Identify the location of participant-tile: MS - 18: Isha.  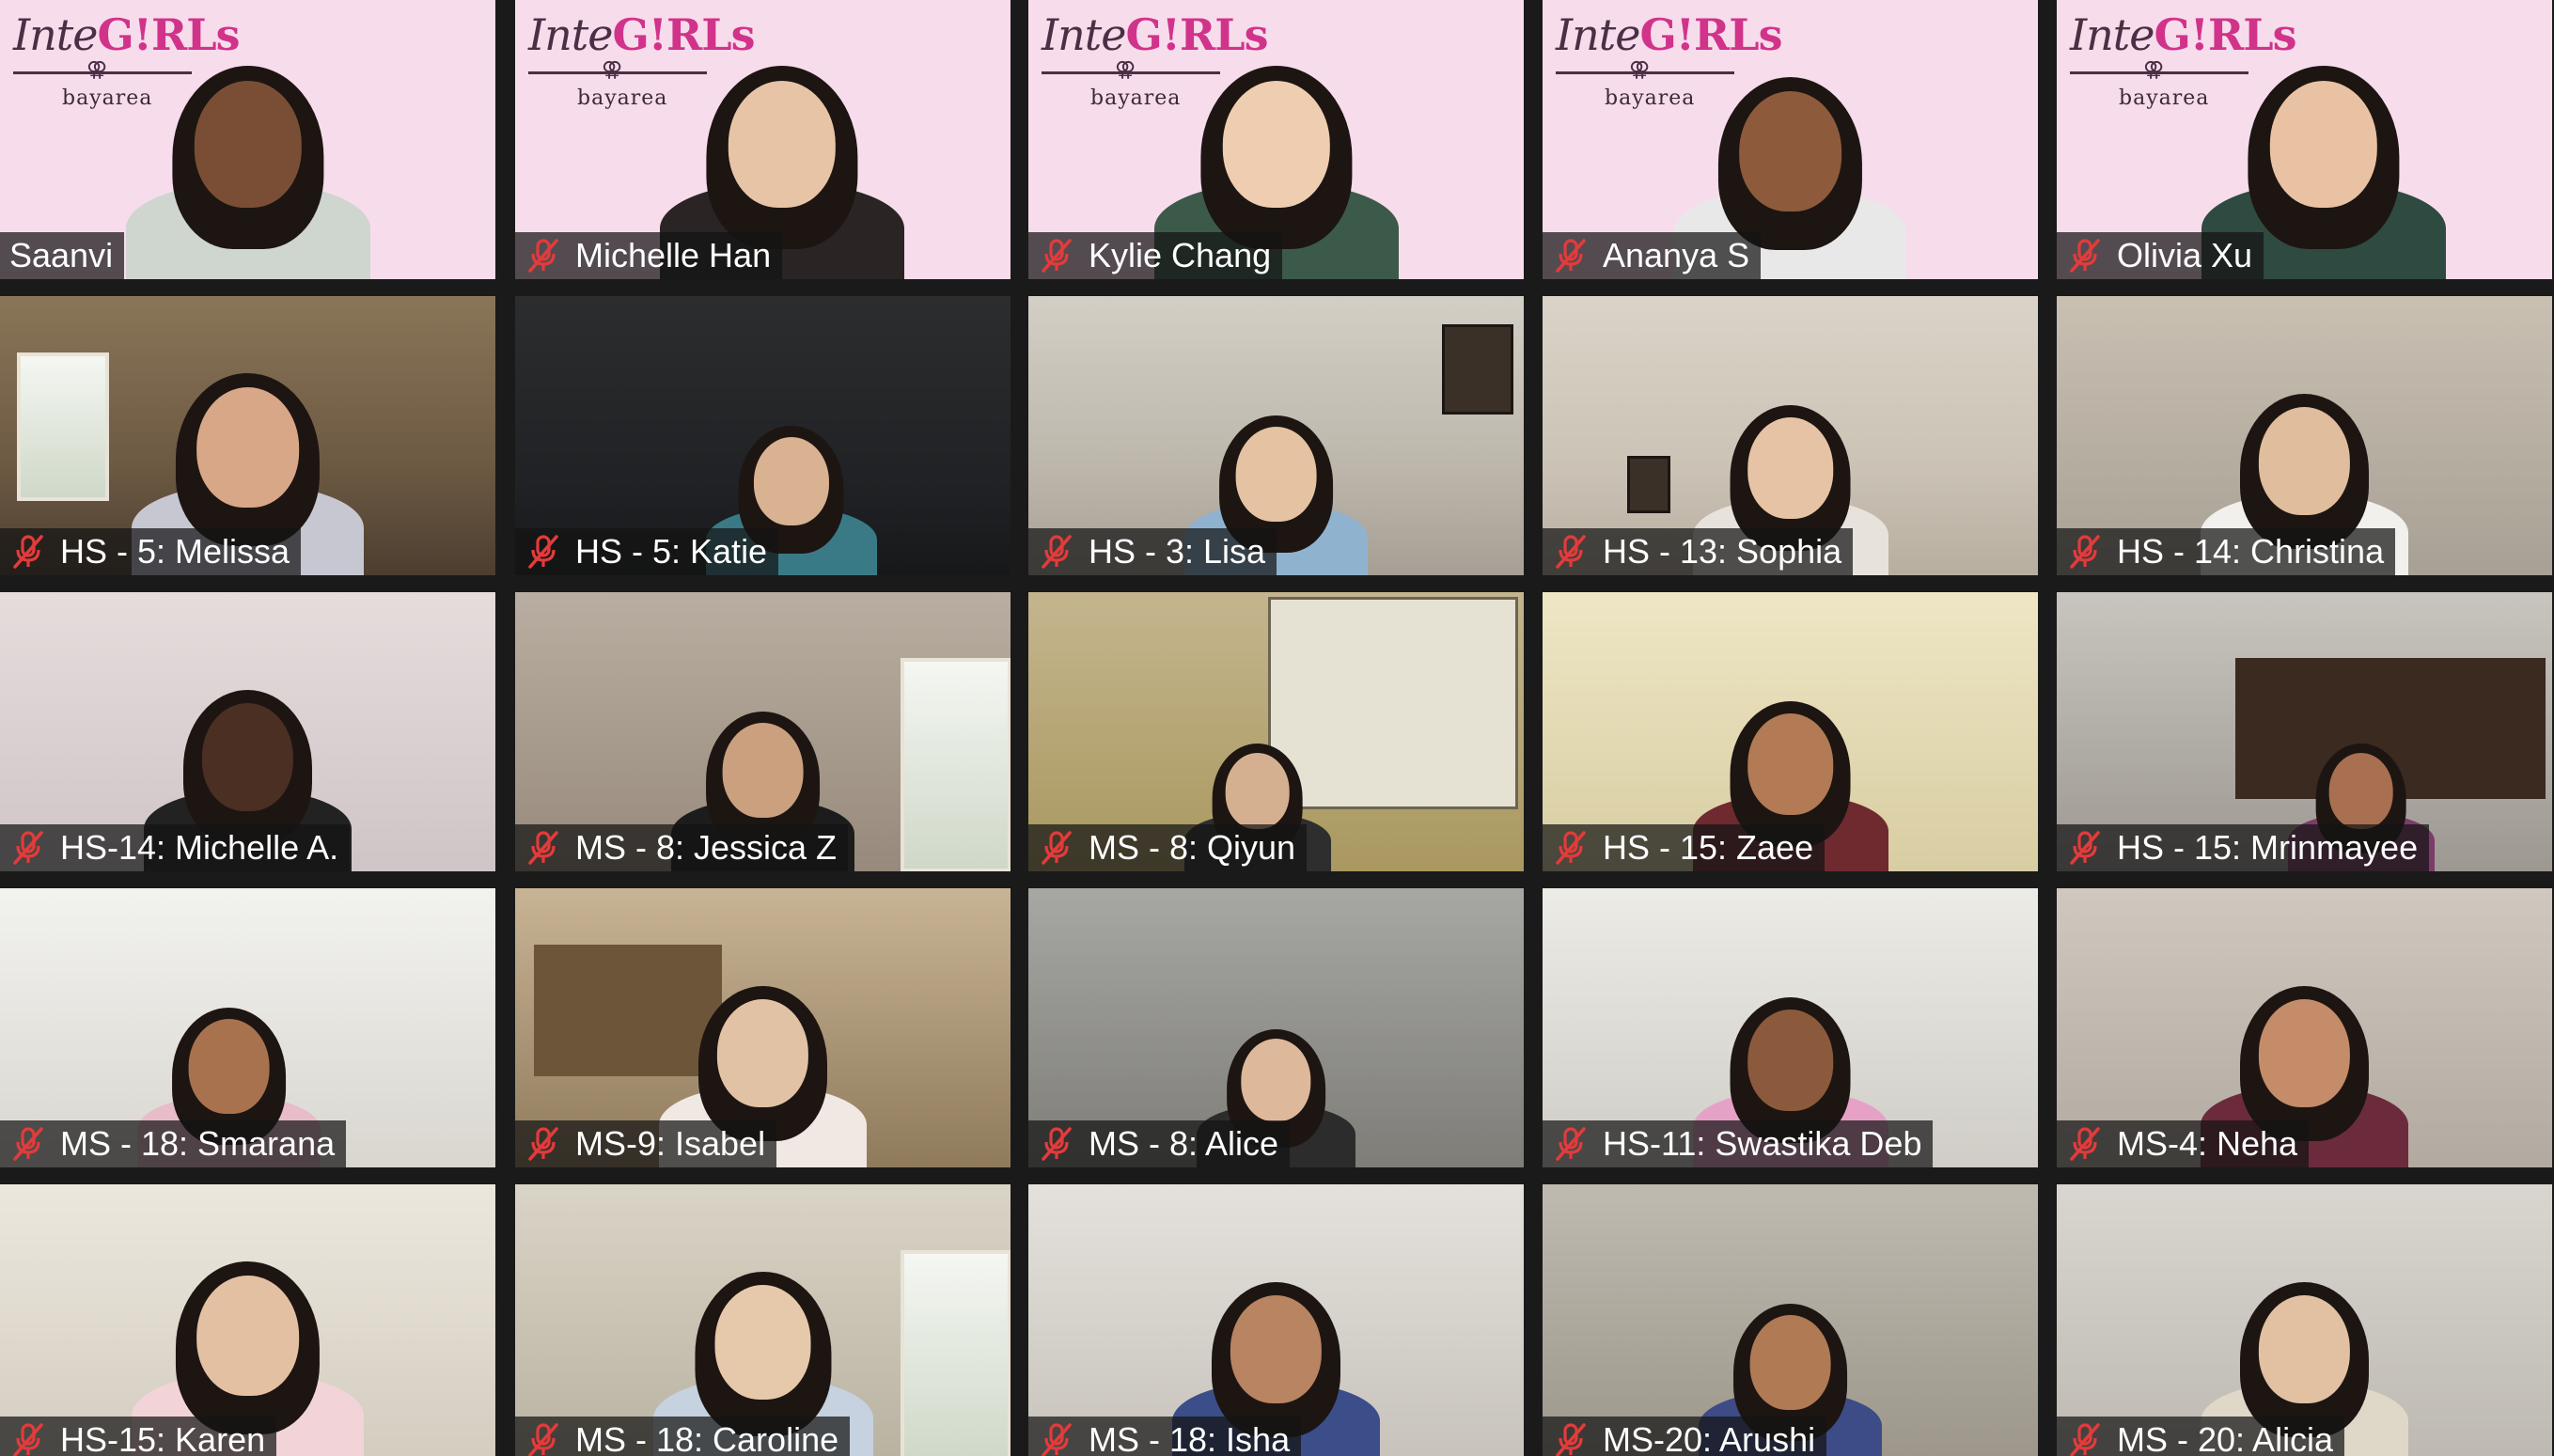
(1276, 1320).